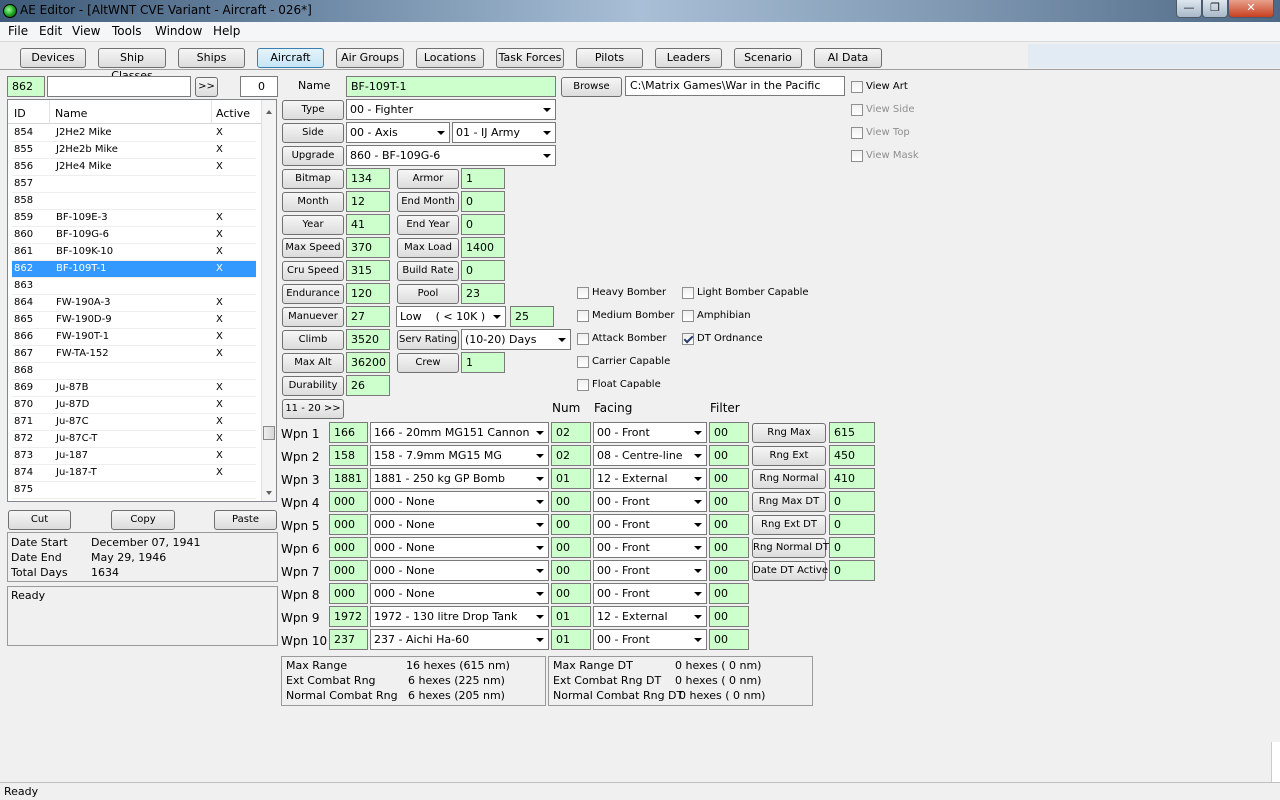 The image size is (1280, 800). I want to click on end-month-button: End Month, so click(428, 202).